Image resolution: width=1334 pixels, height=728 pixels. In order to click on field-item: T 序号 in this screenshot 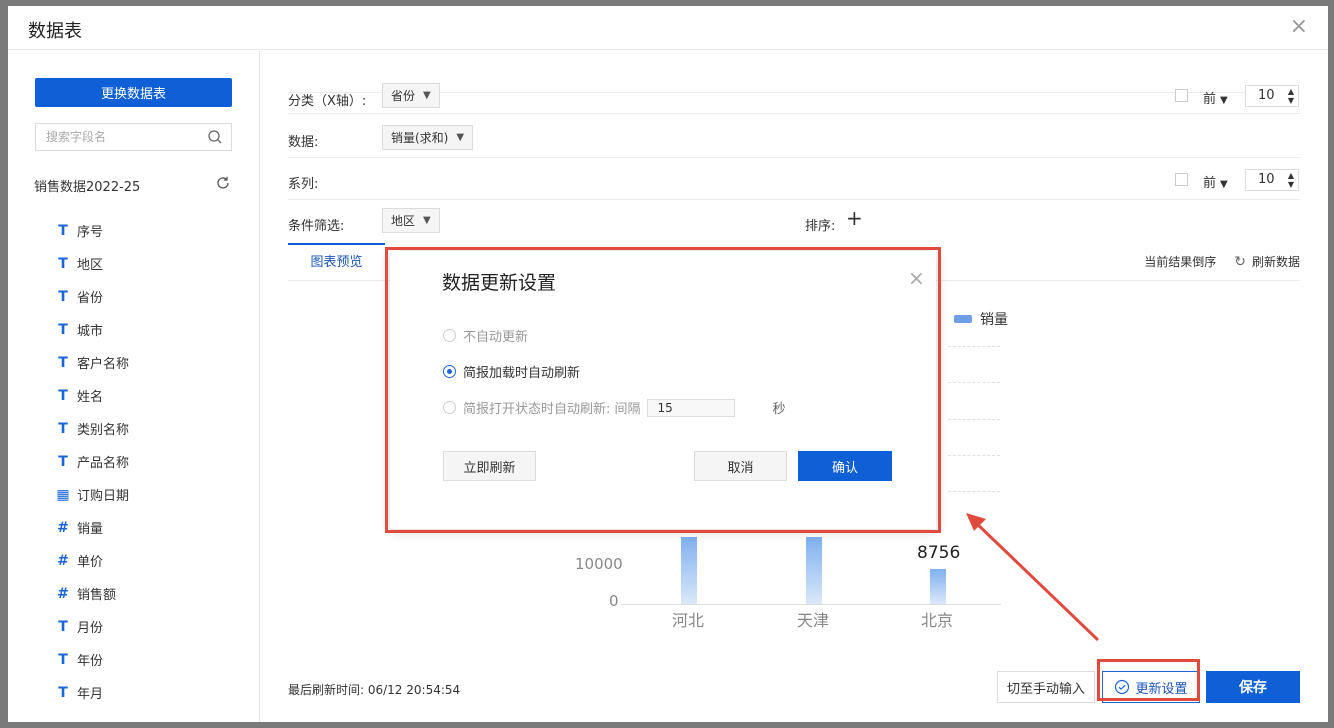, I will do `click(151, 230)`.